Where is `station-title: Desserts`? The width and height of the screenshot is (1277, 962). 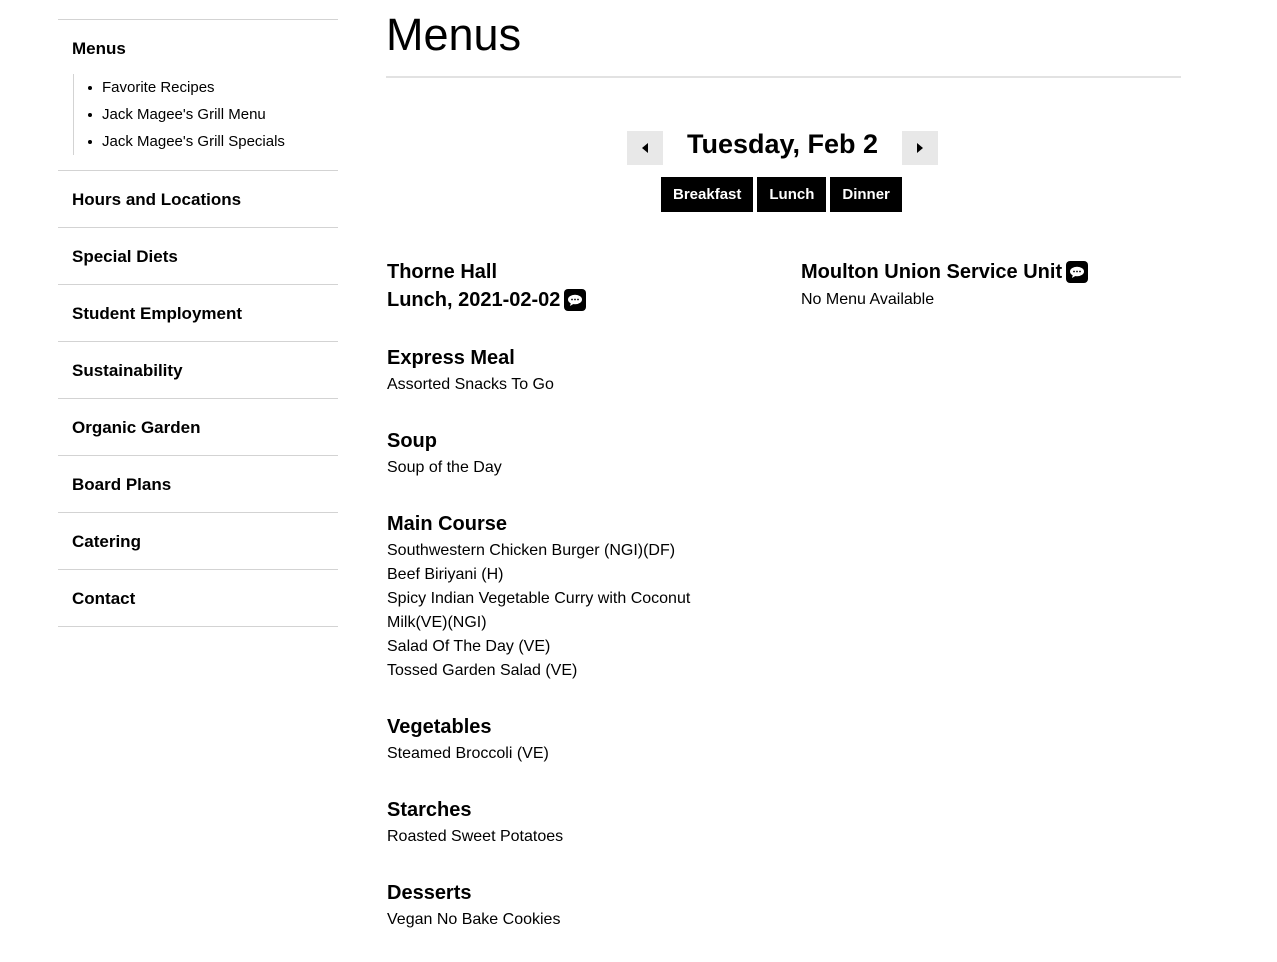
station-title: Desserts is located at coordinates (429, 893).